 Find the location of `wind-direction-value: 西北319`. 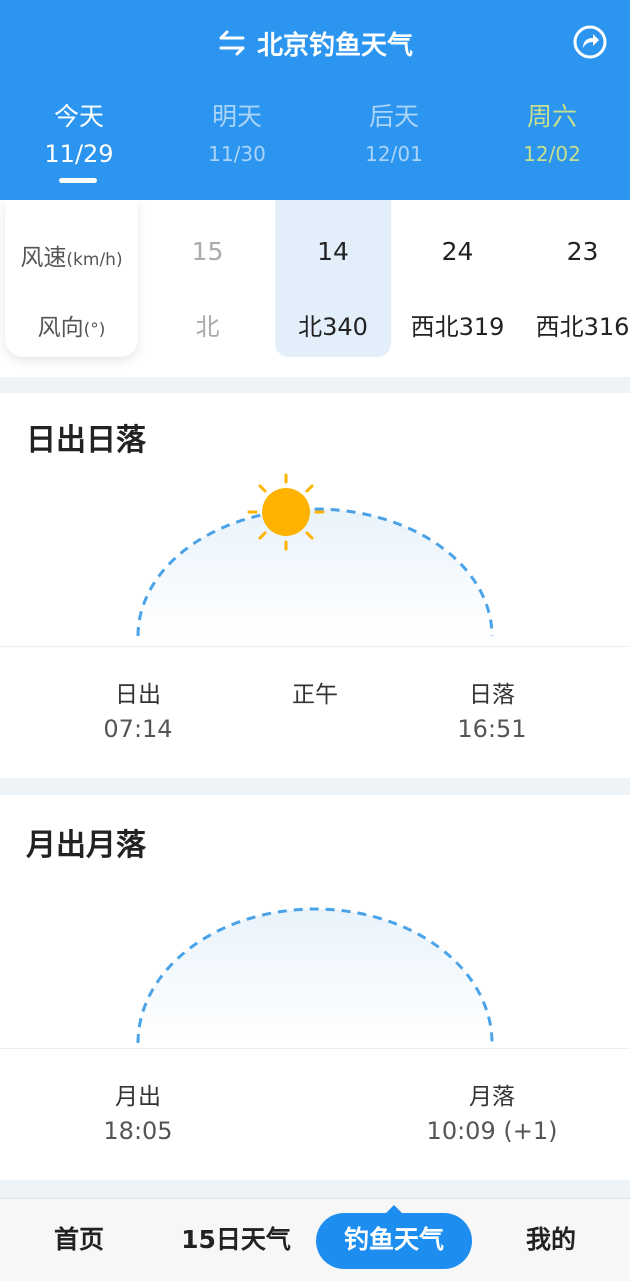

wind-direction-value: 西北319 is located at coordinates (457, 327).